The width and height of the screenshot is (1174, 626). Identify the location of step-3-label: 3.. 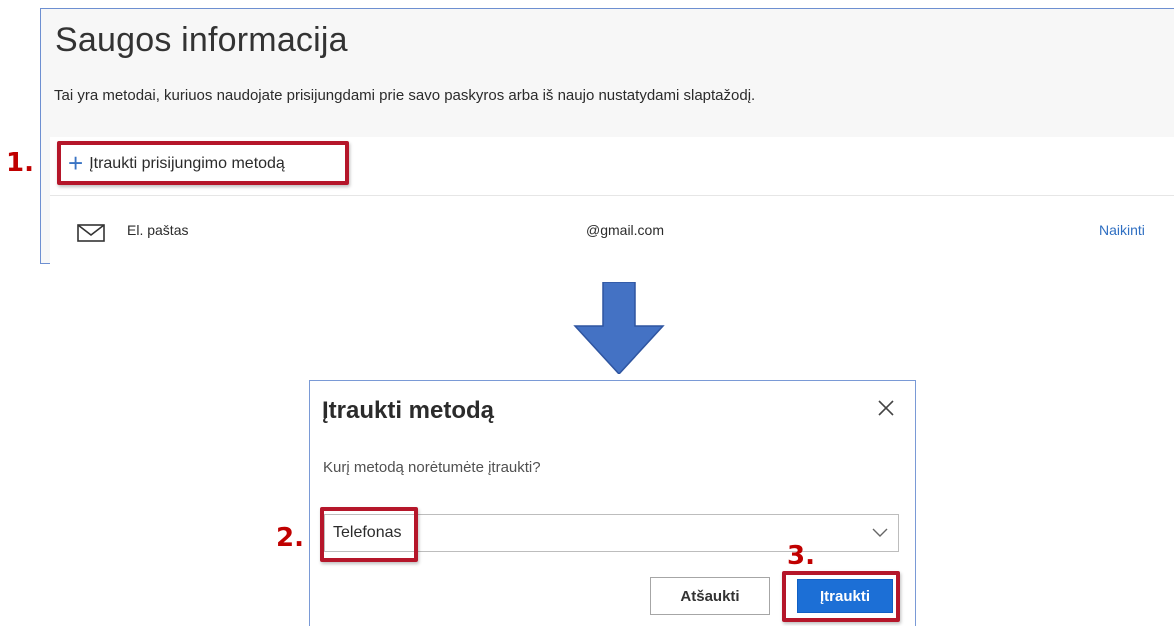
(801, 556).